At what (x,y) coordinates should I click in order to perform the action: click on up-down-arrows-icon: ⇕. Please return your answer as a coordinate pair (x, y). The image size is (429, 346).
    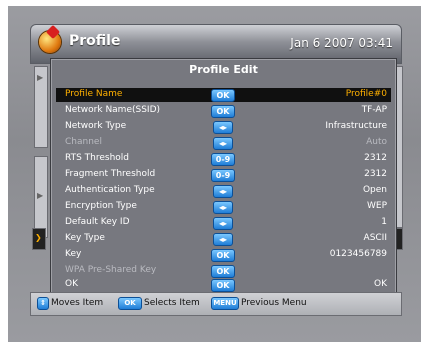
    Looking at the image, I should click on (43, 303).